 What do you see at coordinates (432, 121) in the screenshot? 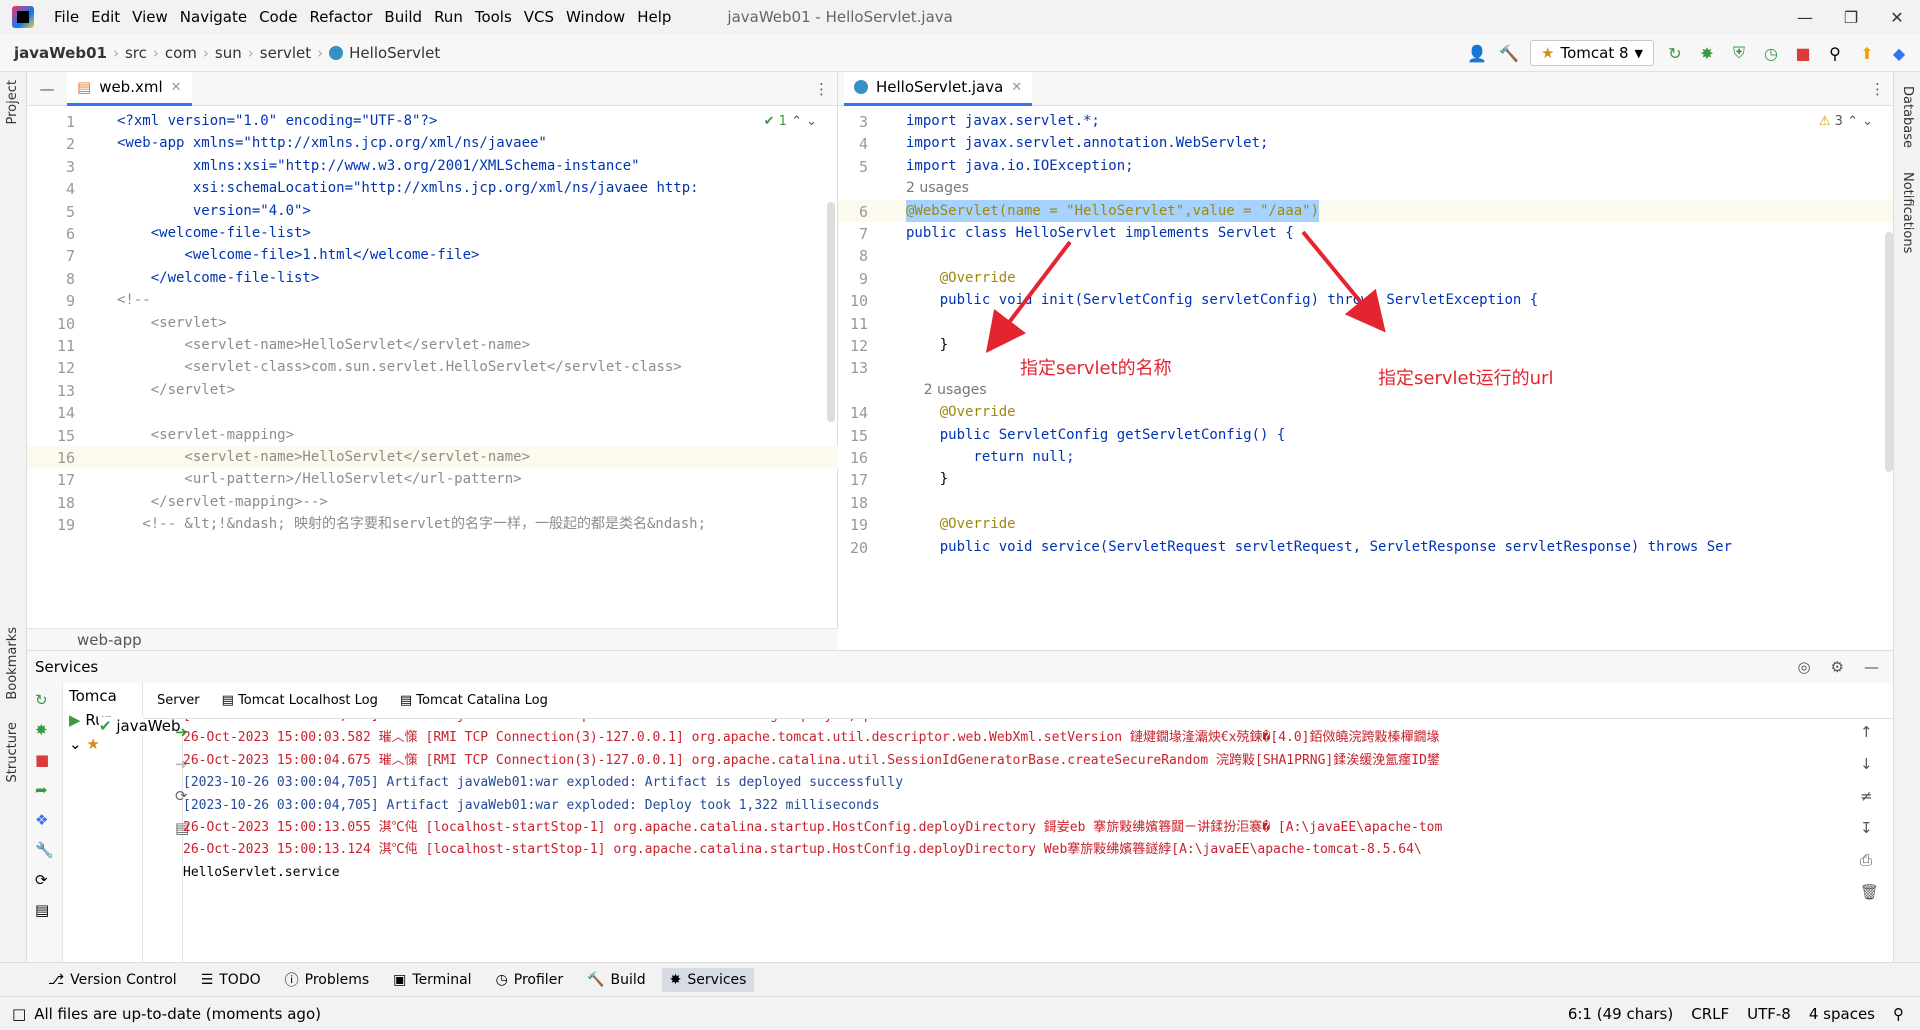
I see `code-line: 1 <?xml version="1.0" encoding="UTF-8"?>` at bounding box center [432, 121].